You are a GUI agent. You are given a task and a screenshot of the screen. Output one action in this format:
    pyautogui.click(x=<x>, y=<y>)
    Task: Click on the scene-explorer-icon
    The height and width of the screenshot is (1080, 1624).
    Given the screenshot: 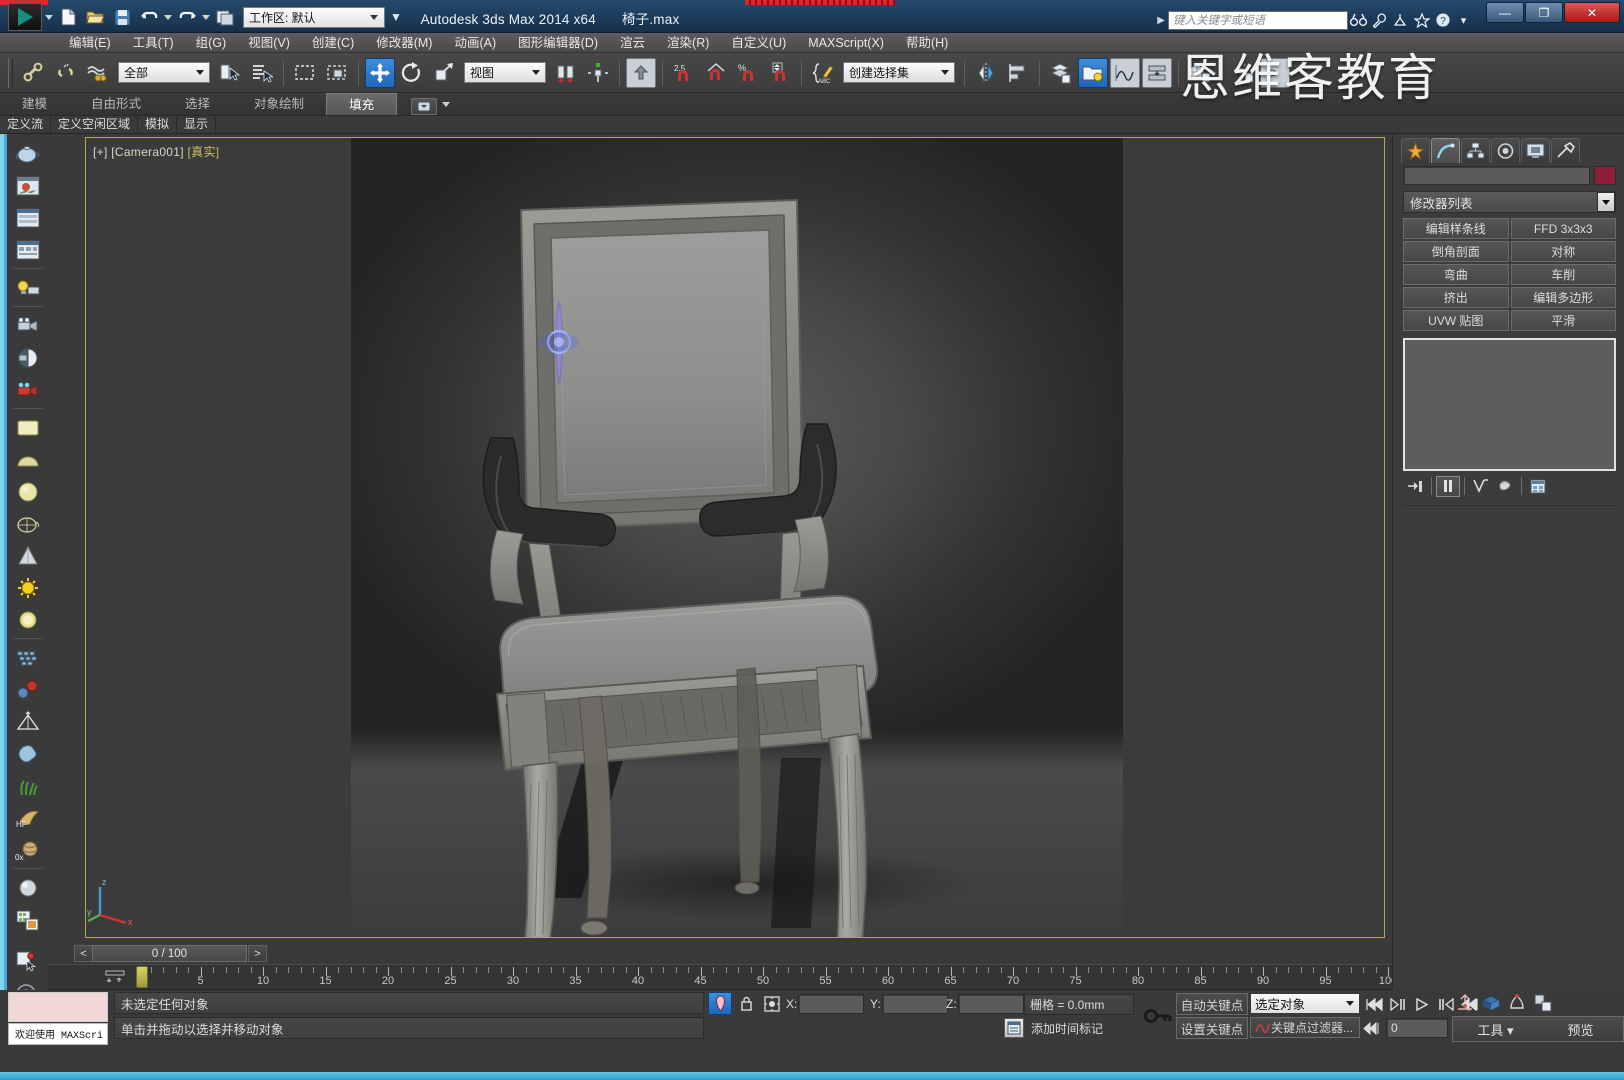 What is the action you would take?
    pyautogui.click(x=1093, y=72)
    